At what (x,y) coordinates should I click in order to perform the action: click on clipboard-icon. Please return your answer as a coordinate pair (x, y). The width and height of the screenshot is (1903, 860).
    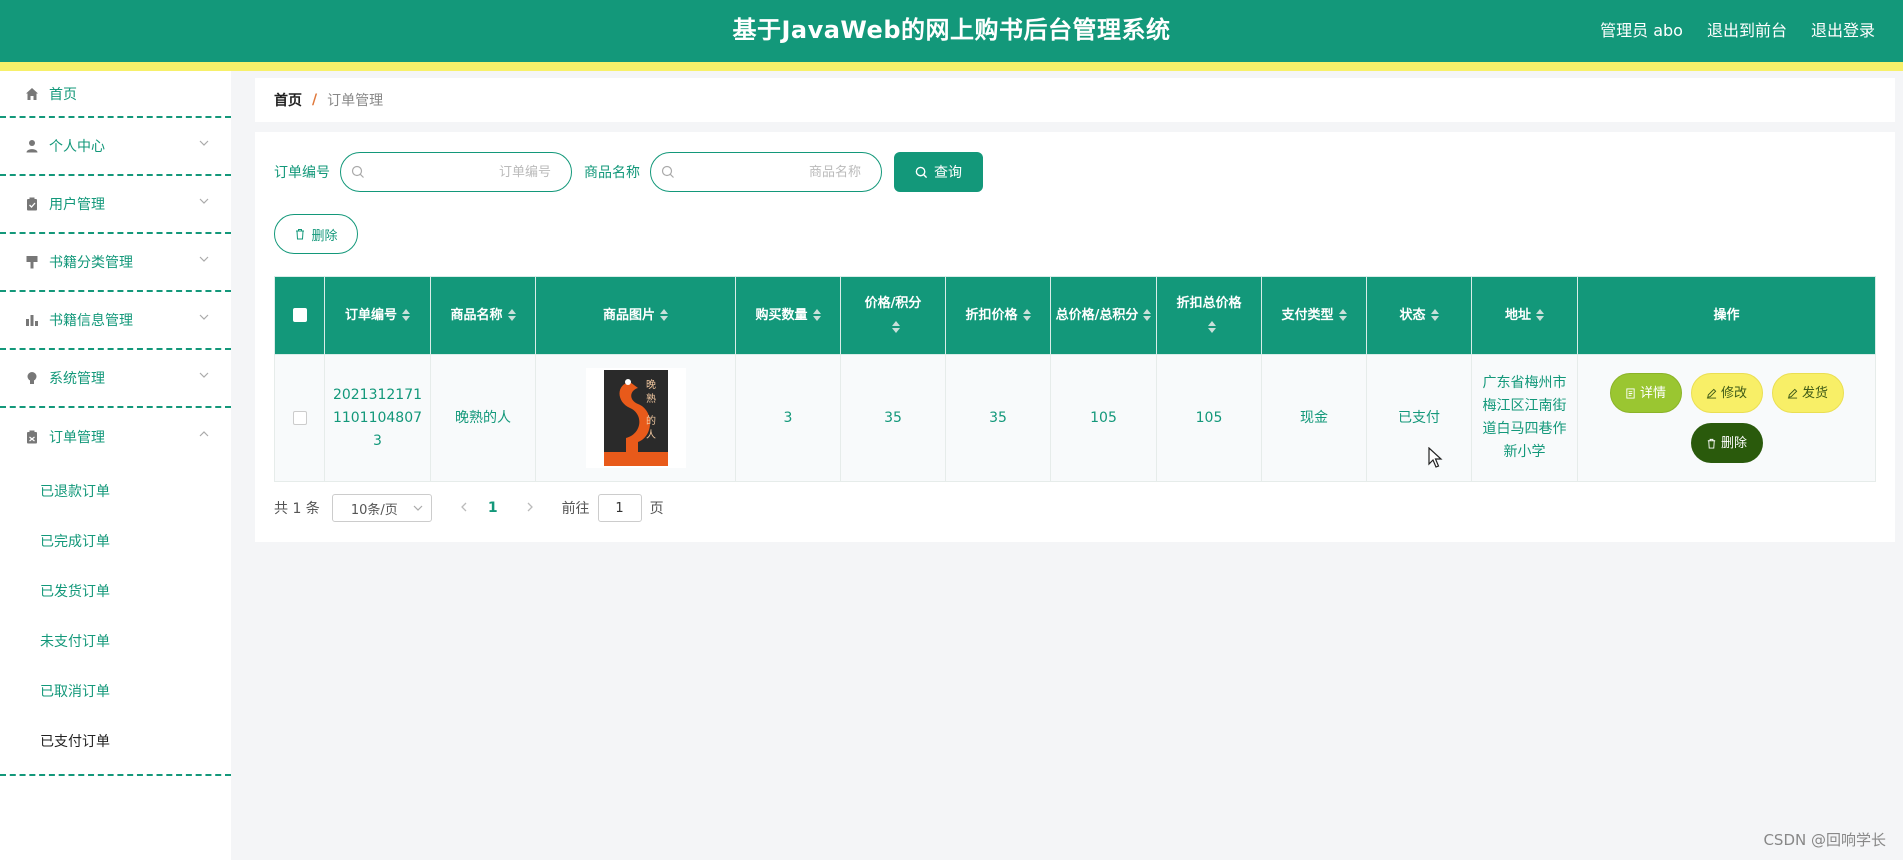
    Looking at the image, I should click on (32, 204).